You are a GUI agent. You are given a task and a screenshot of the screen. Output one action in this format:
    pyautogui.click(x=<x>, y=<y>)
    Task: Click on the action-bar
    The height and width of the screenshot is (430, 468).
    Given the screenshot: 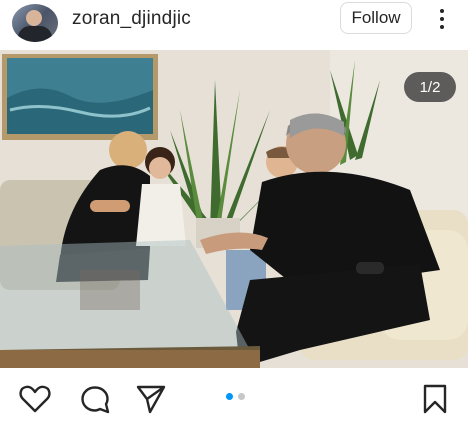 What is the action you would take?
    pyautogui.click(x=234, y=399)
    